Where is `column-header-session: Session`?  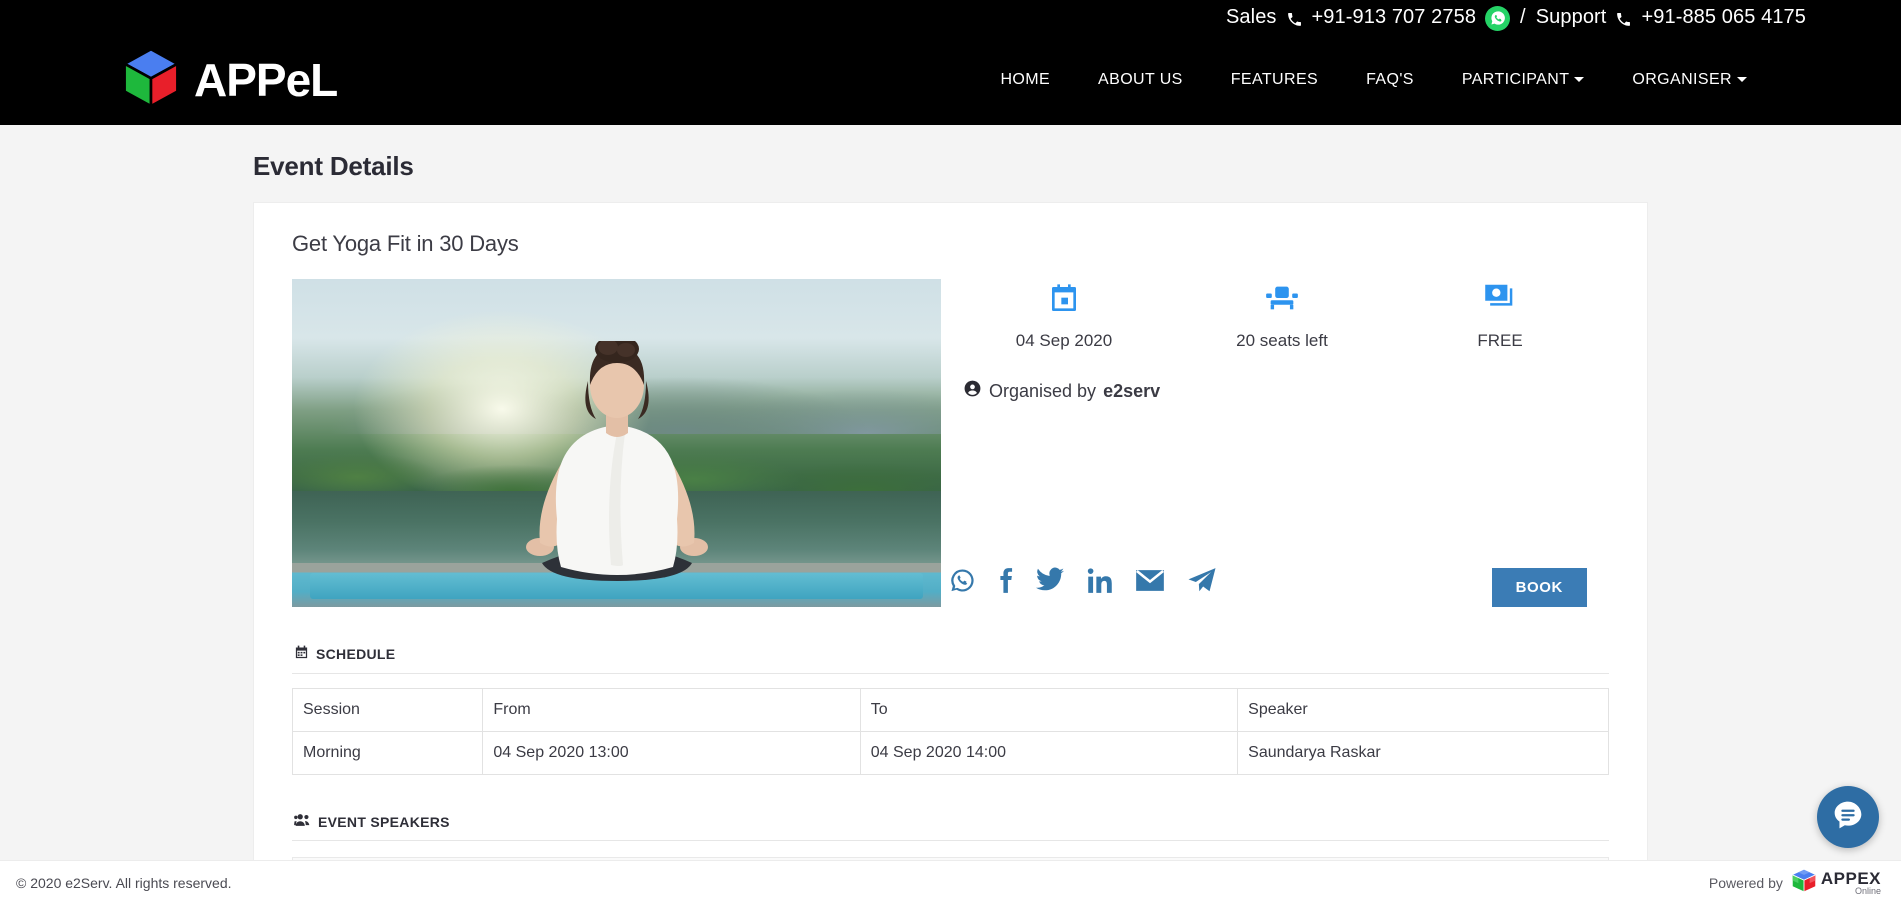
column-header-session: Session is located at coordinates (387, 710).